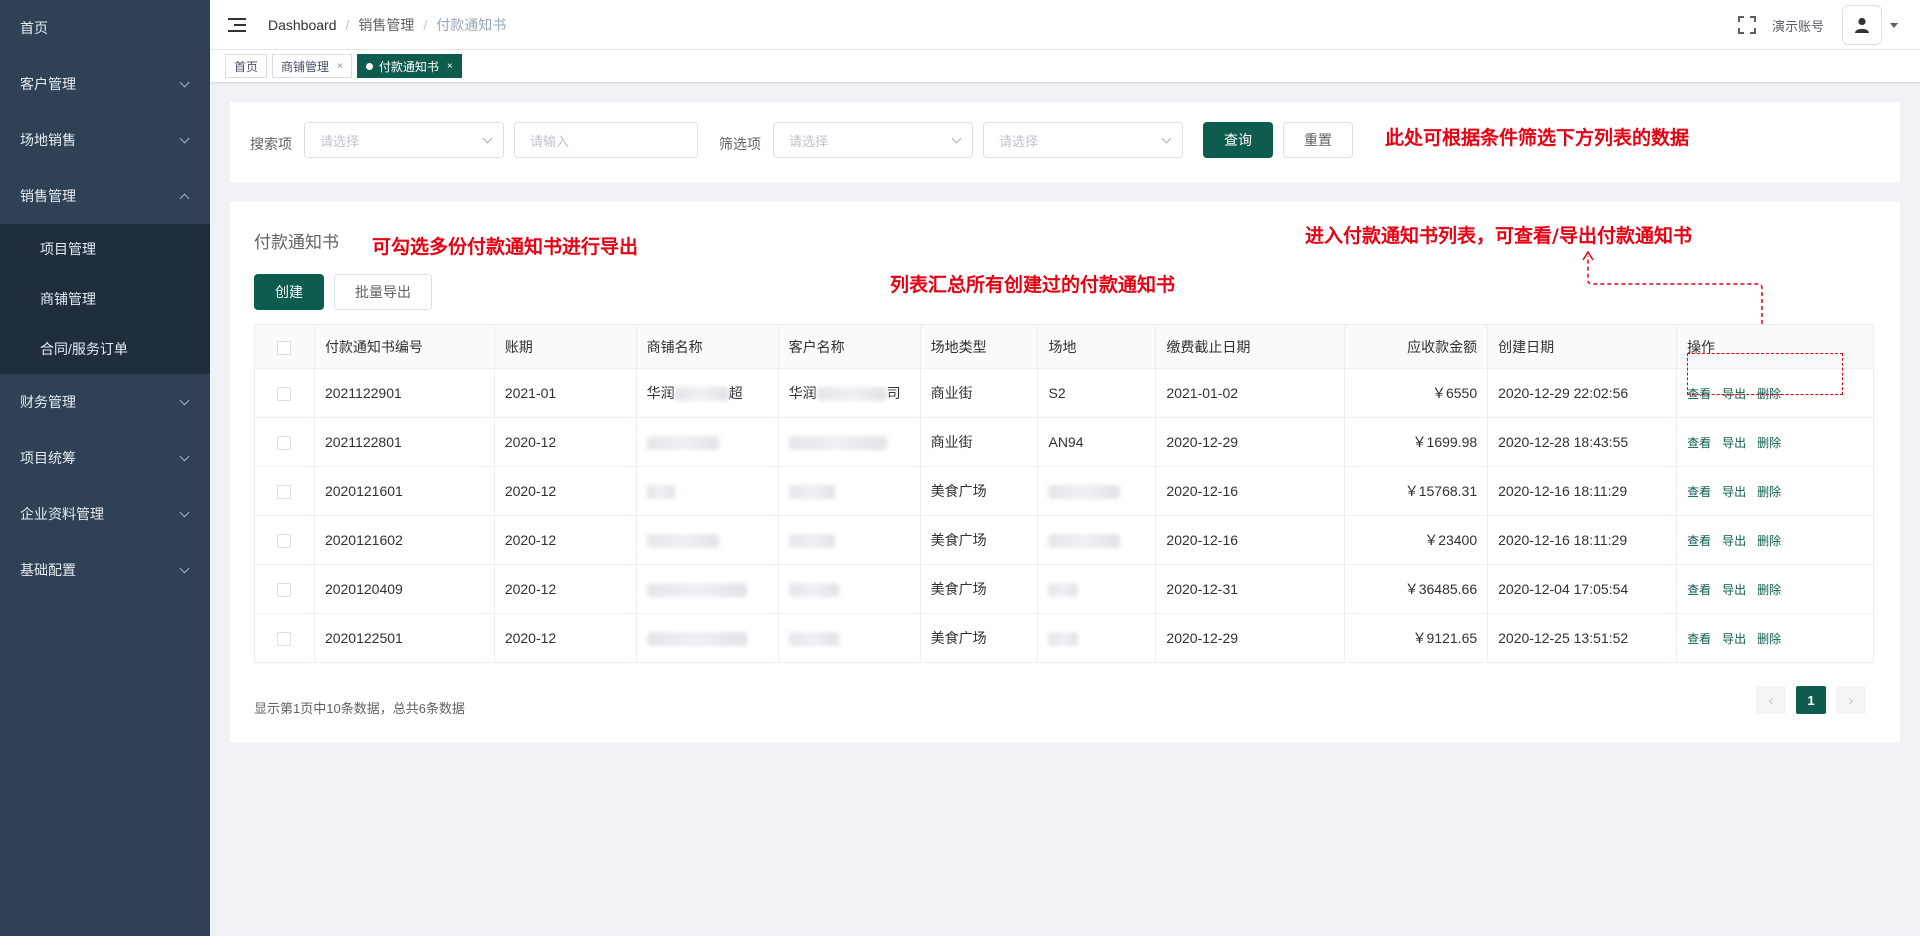  Describe the element at coordinates (979, 638) in the screenshot. I see `cell-venue-type: 美食广场` at that location.